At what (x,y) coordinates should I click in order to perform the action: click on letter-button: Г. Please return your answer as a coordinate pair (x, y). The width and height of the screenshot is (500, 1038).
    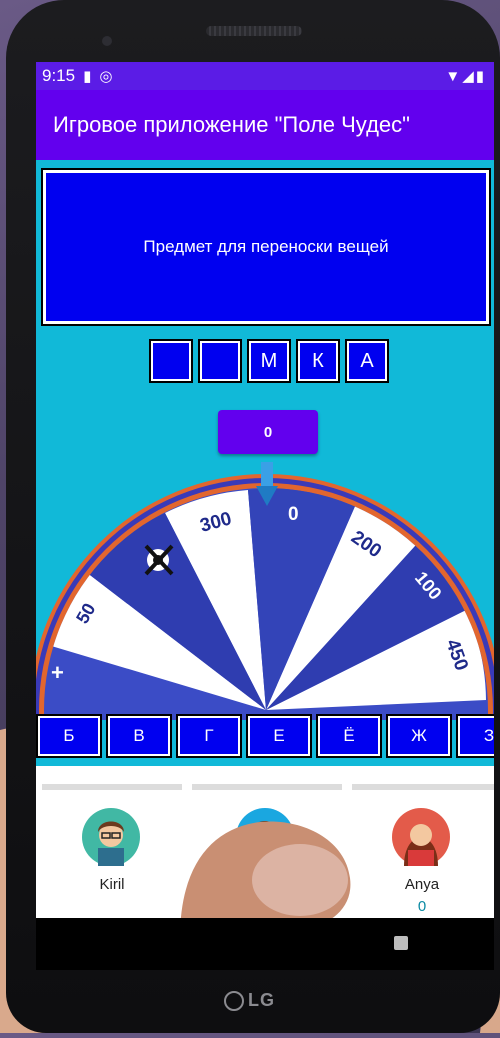
    Looking at the image, I should click on (209, 736).